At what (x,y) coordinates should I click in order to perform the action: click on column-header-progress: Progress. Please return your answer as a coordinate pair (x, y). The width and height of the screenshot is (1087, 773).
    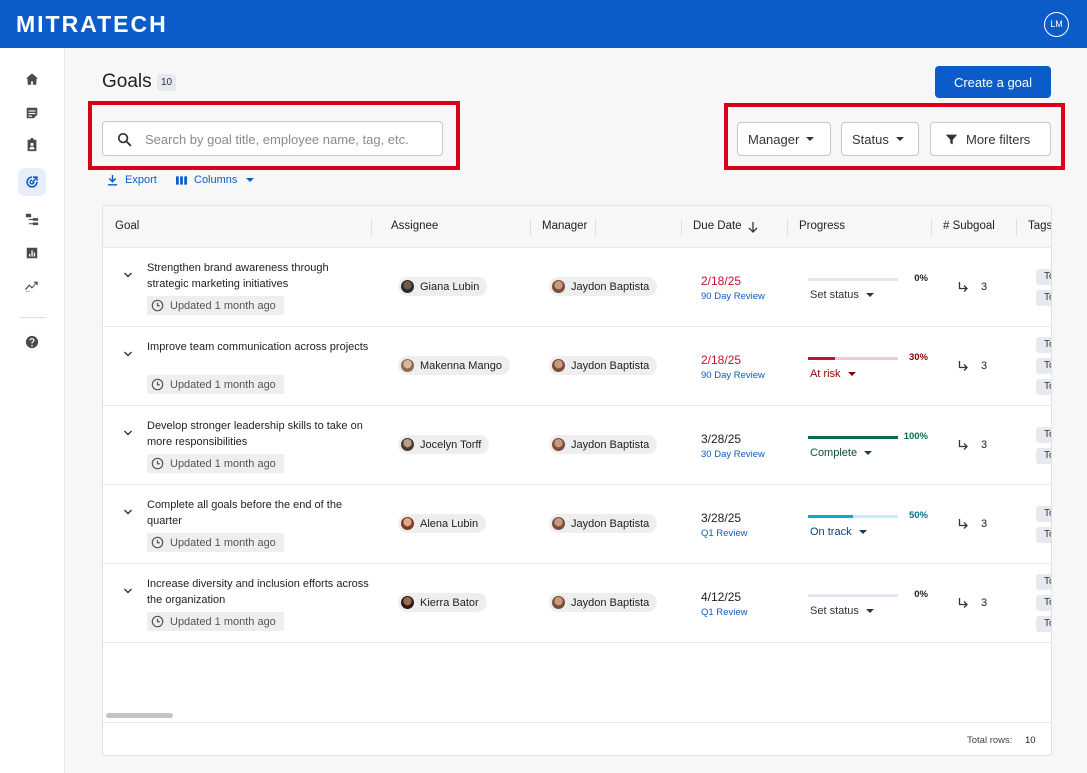
    Looking at the image, I should click on (822, 226).